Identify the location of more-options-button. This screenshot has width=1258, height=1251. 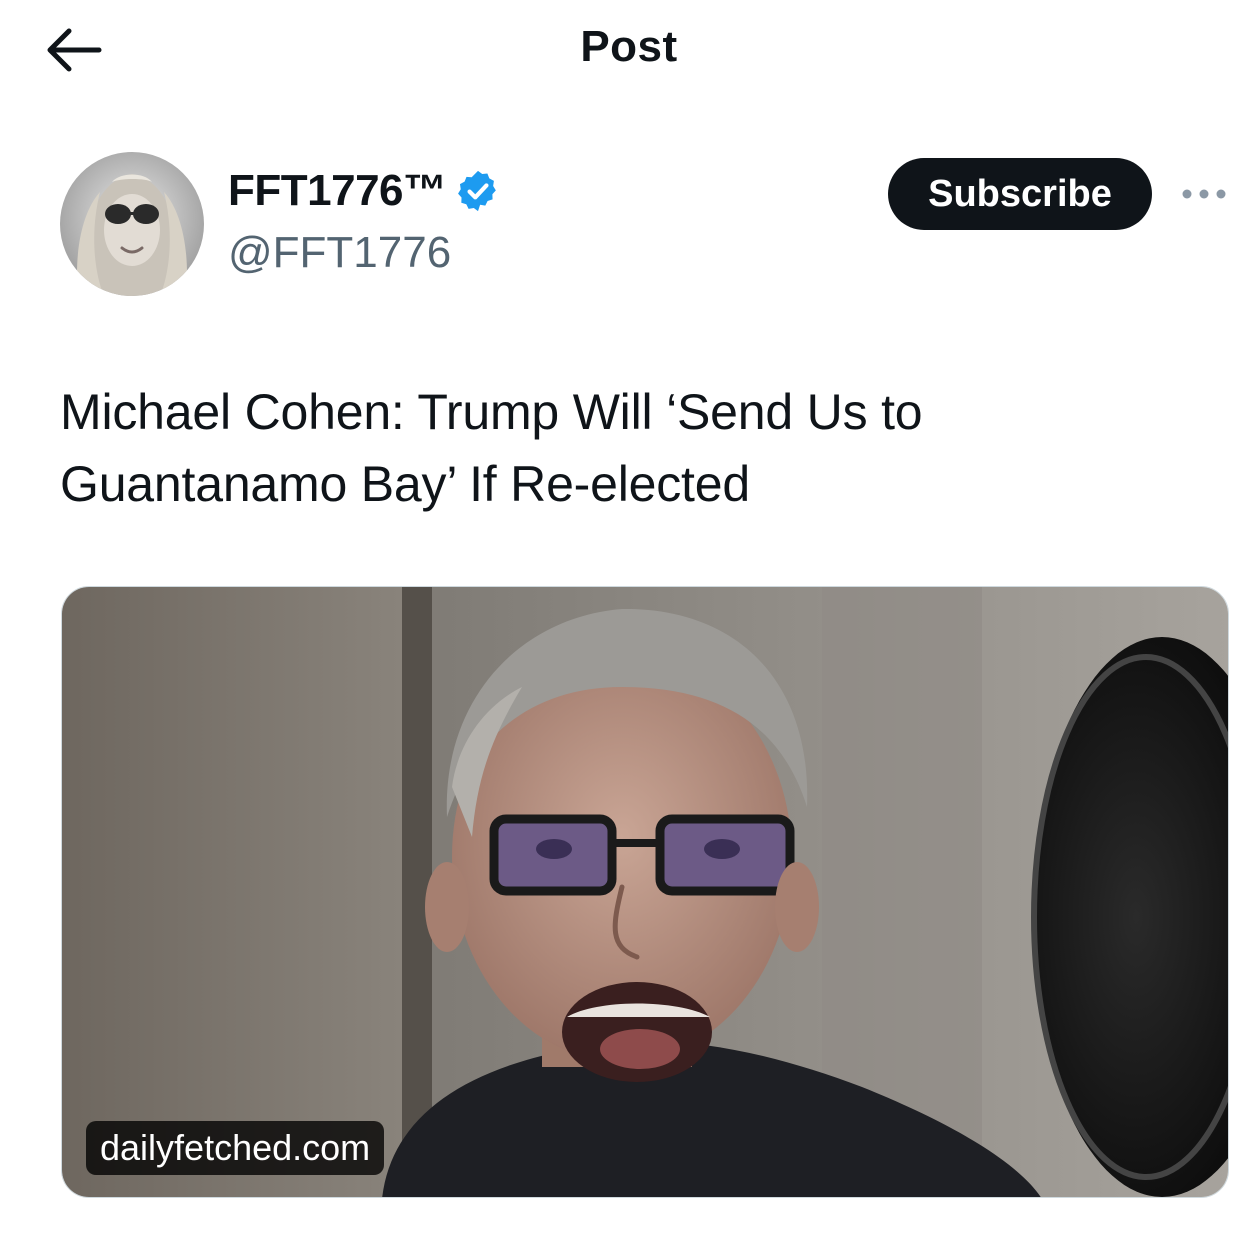
(1204, 194).